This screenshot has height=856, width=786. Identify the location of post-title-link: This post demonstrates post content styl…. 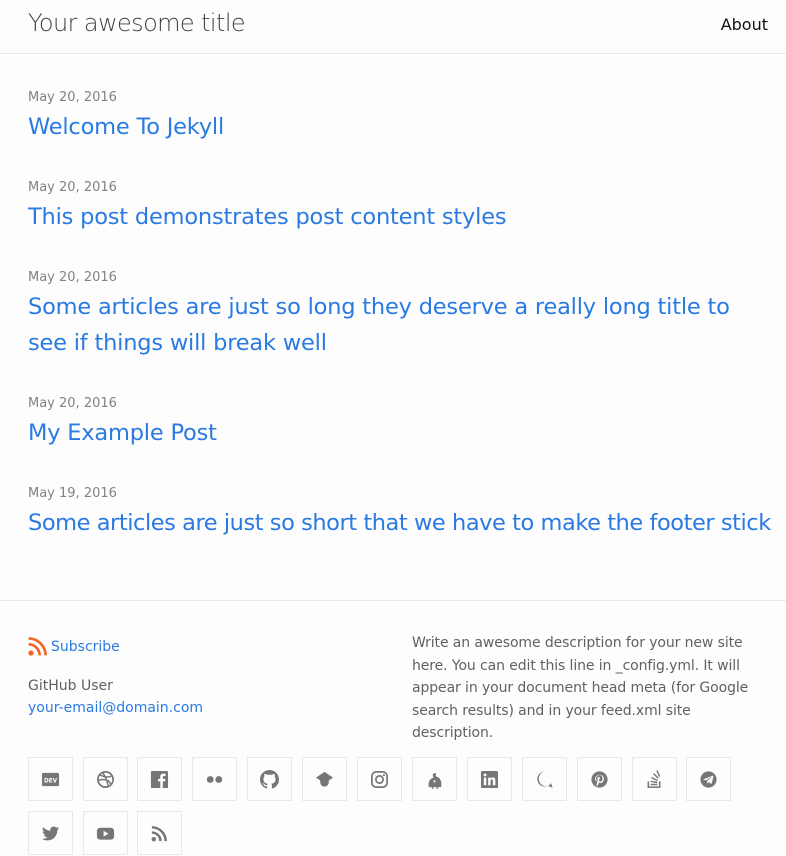
(398, 217).